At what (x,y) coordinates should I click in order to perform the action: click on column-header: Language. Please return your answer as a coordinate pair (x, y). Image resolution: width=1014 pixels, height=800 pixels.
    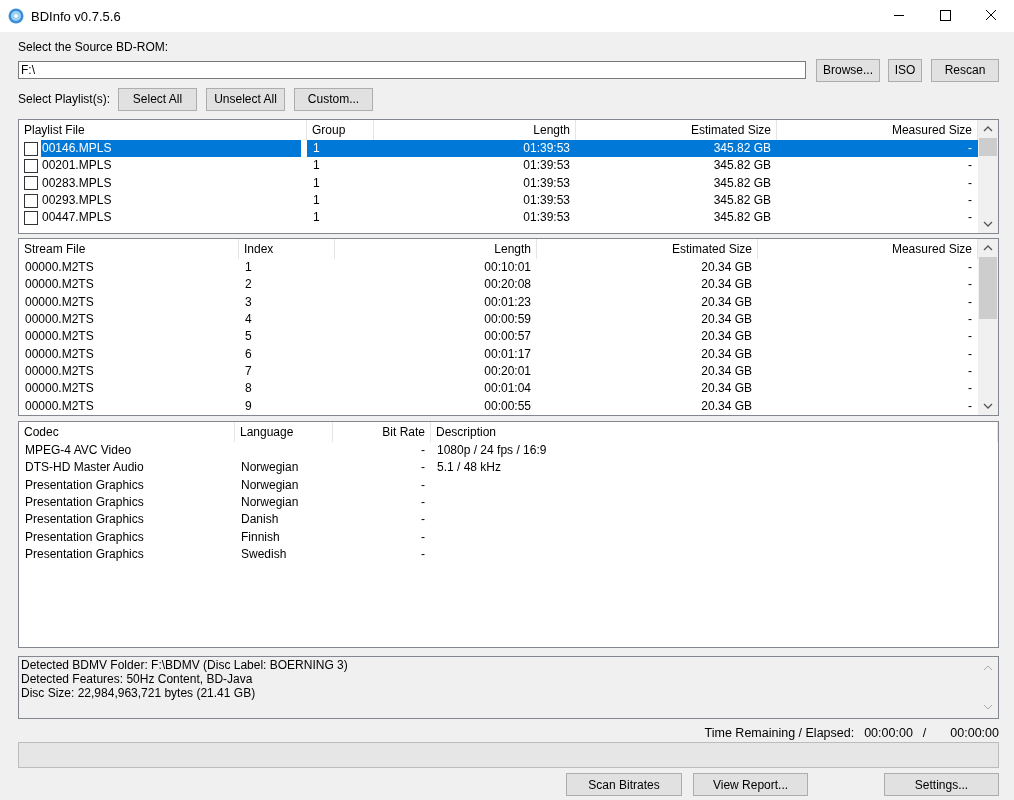
    Looking at the image, I should click on (284, 432).